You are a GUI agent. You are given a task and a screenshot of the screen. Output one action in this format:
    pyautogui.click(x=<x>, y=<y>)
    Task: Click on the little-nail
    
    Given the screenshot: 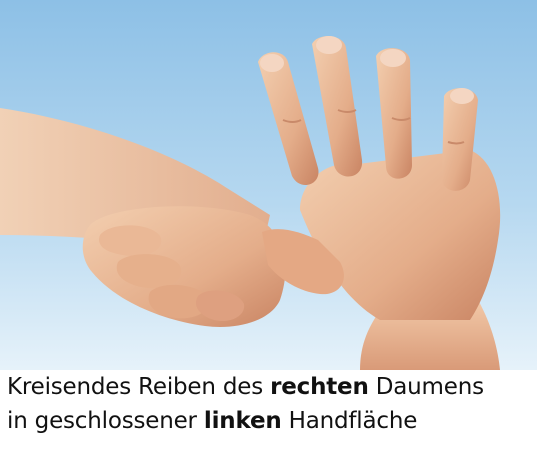 What is the action you would take?
    pyautogui.click(x=462, y=96)
    